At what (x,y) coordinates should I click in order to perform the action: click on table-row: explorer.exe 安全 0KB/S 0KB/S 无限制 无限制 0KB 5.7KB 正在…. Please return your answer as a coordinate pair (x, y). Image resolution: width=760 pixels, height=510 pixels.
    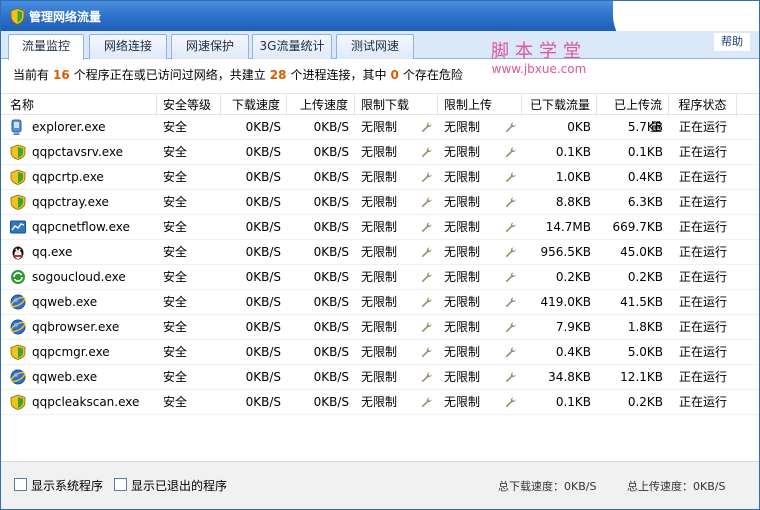
    Looking at the image, I should click on (380, 127).